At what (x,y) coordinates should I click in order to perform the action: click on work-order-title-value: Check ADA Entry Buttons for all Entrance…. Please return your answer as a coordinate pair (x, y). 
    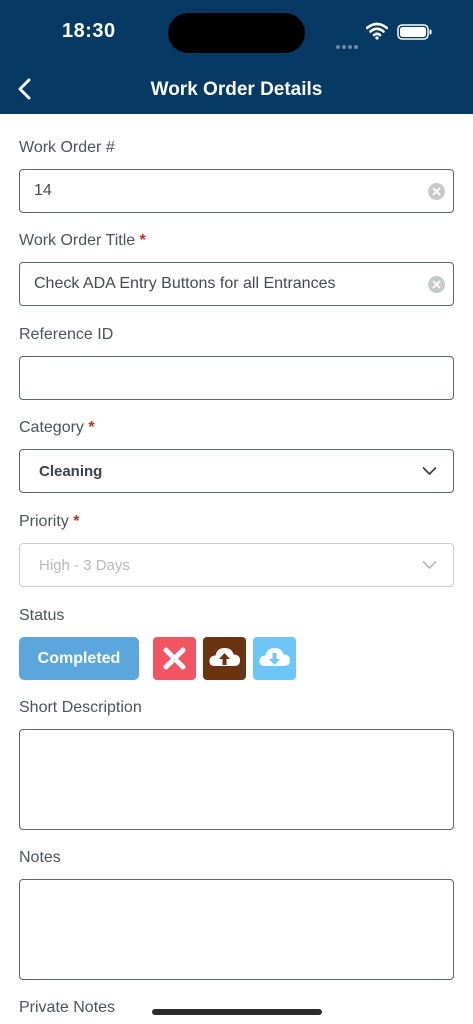
    Looking at the image, I should click on (185, 283).